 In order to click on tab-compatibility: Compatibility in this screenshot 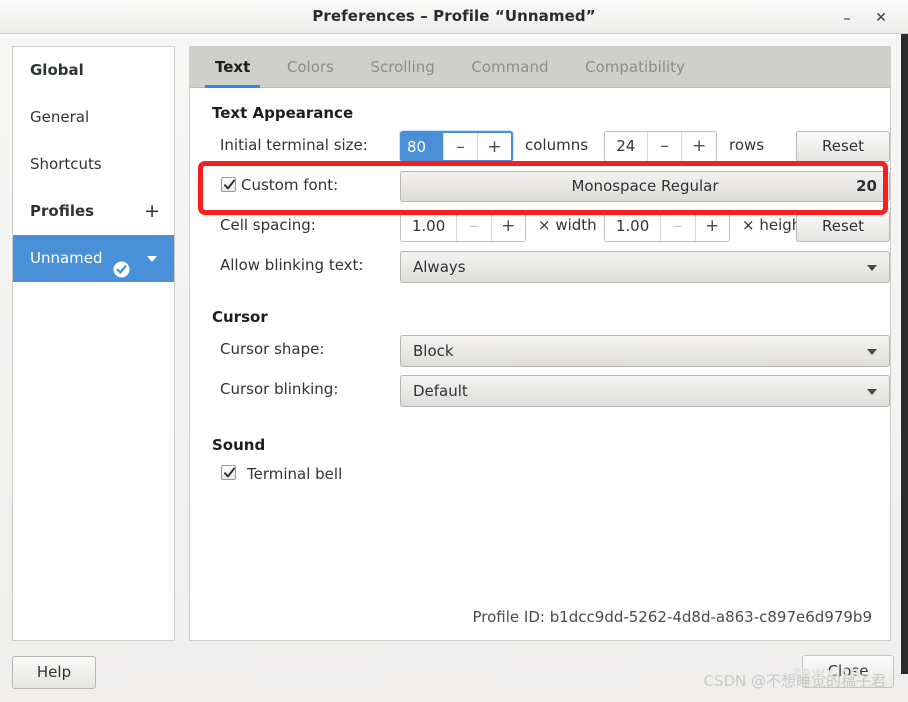, I will do `click(635, 67)`.